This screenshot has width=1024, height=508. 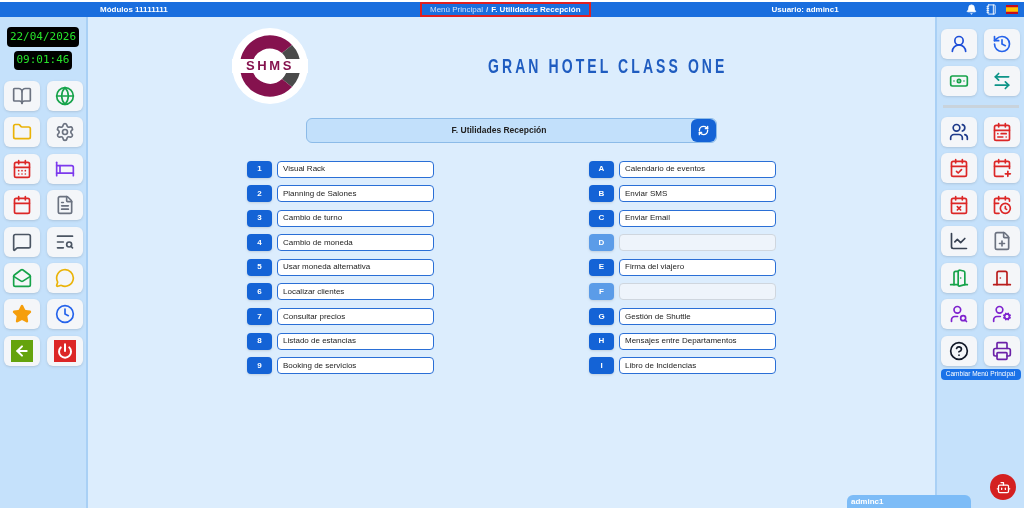 I want to click on menu-option: Usar moneda alternativa, so click(x=355, y=267).